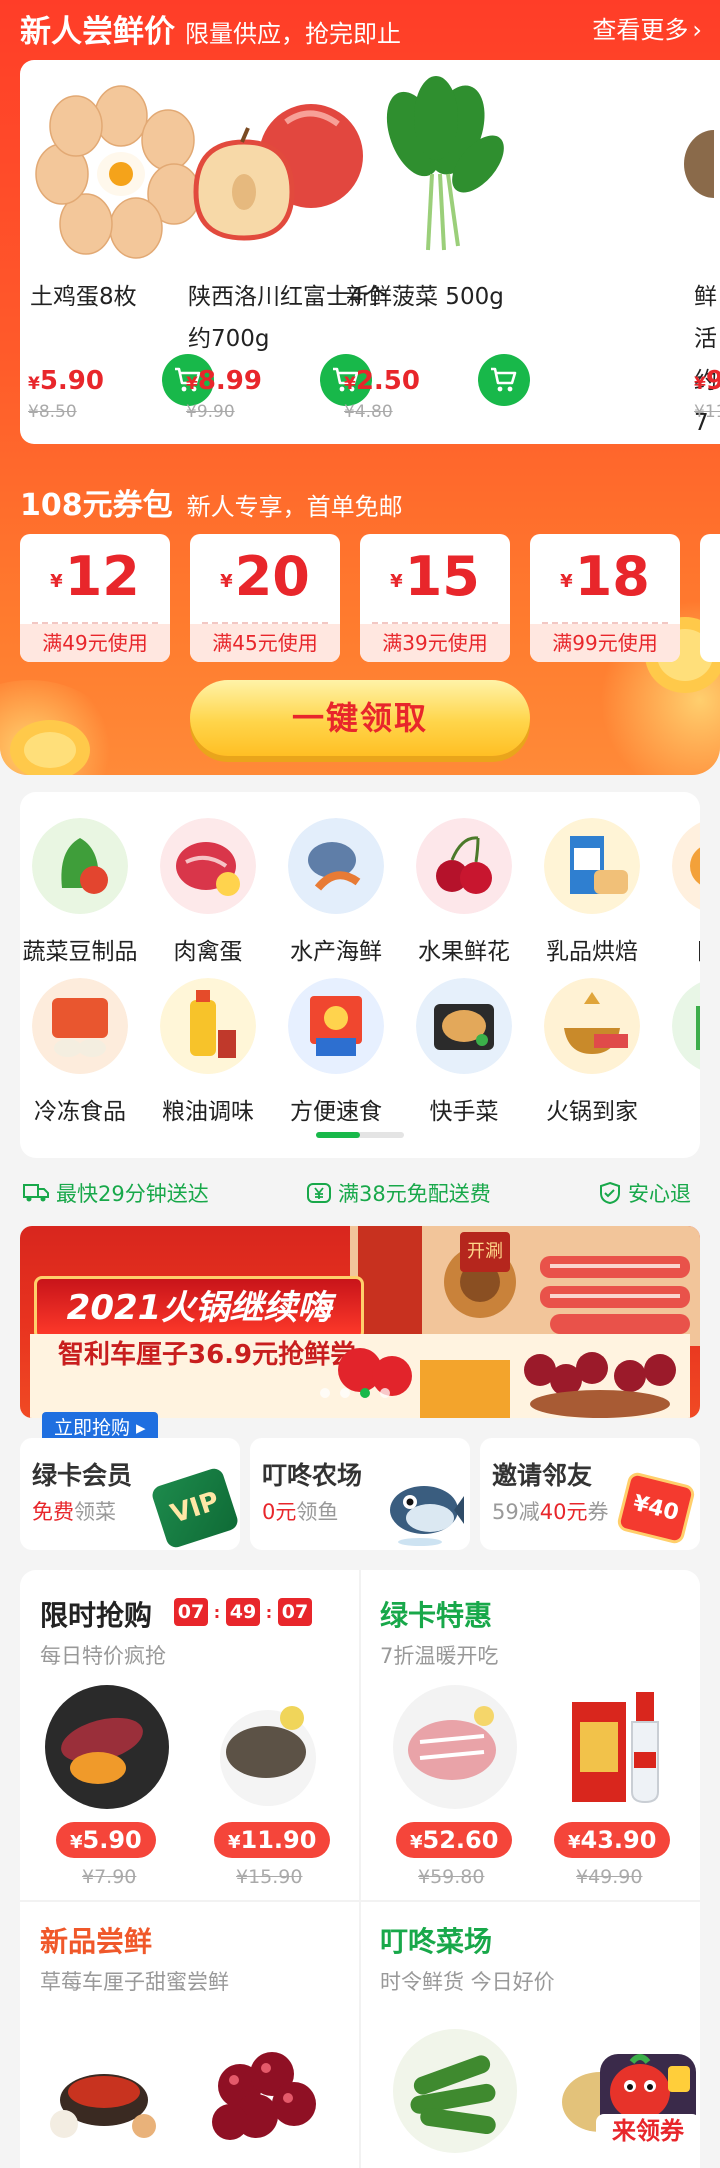 The width and height of the screenshot is (720, 2168). Describe the element at coordinates (134, 1982) in the screenshot. I see `new-product-subtitle: 草莓车厘子甜蜜尝鲜` at that location.